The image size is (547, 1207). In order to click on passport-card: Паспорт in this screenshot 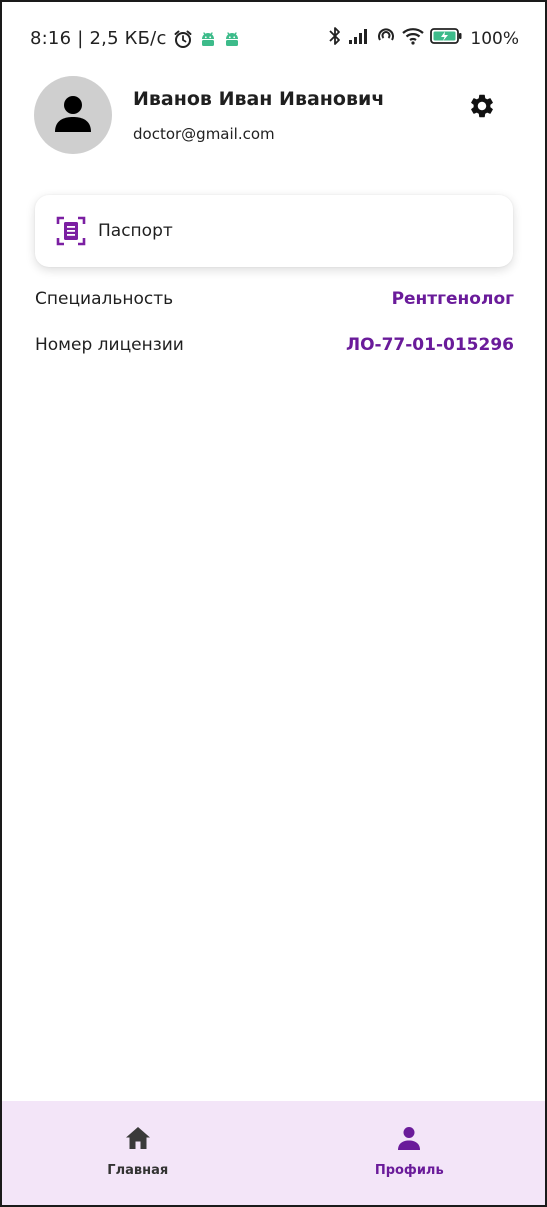, I will do `click(274, 231)`.